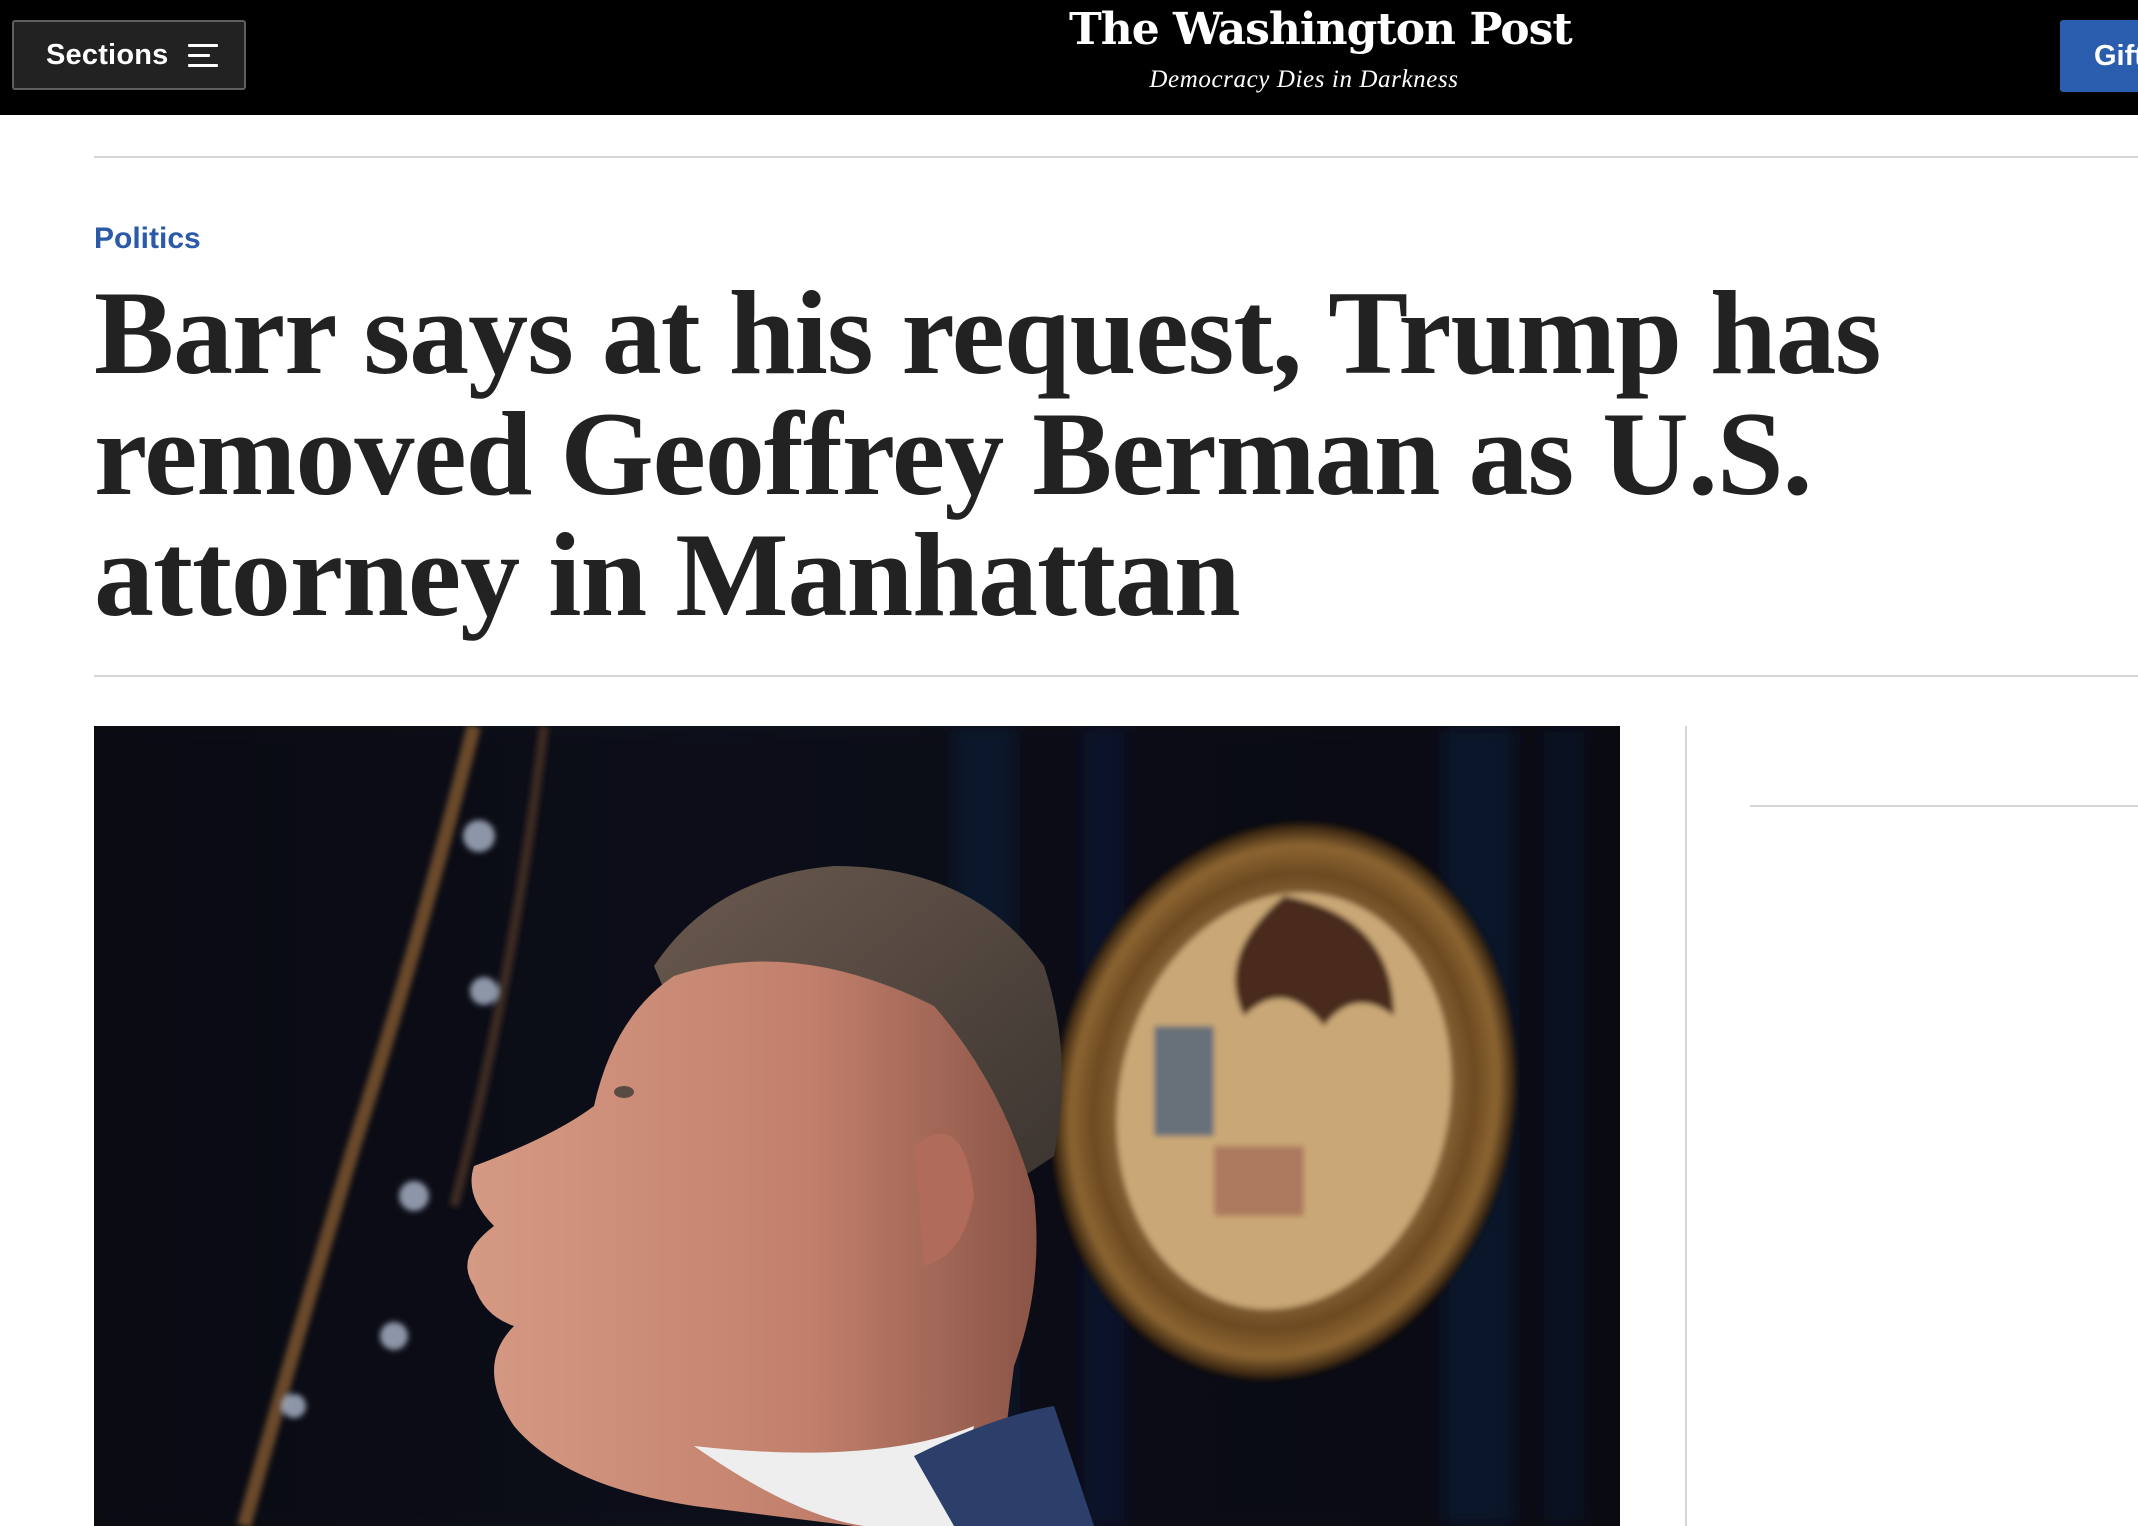 This screenshot has width=2138, height=1526. Describe the element at coordinates (107, 54) in the screenshot. I see `sections-label: Sections` at that location.